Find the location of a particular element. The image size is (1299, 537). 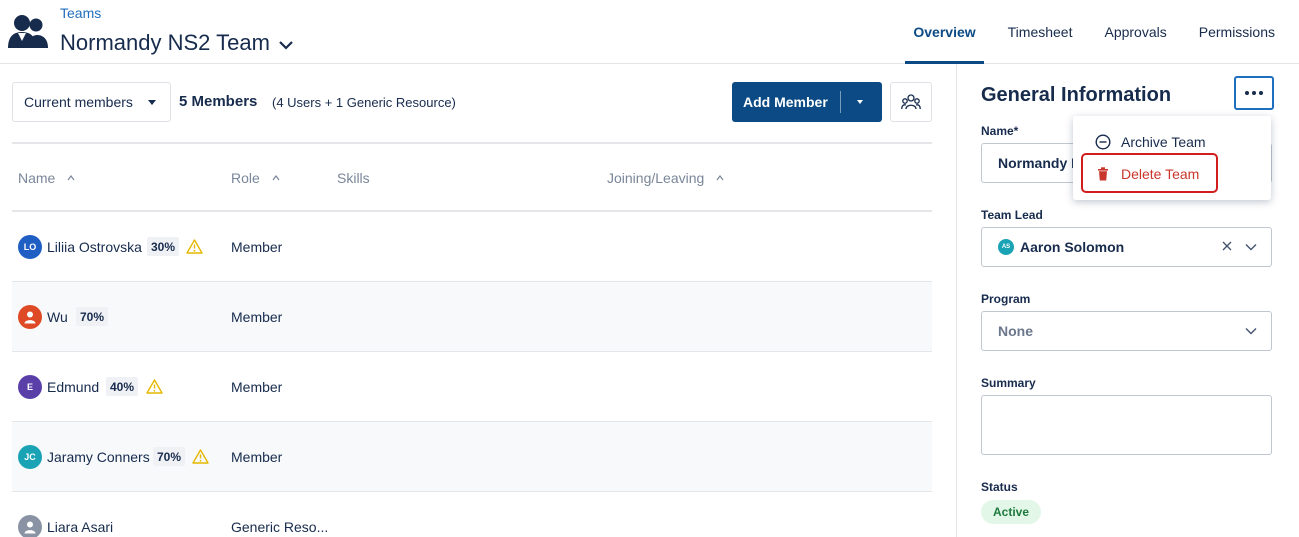

tab-timesheet: Timesheet is located at coordinates (1040, 32).